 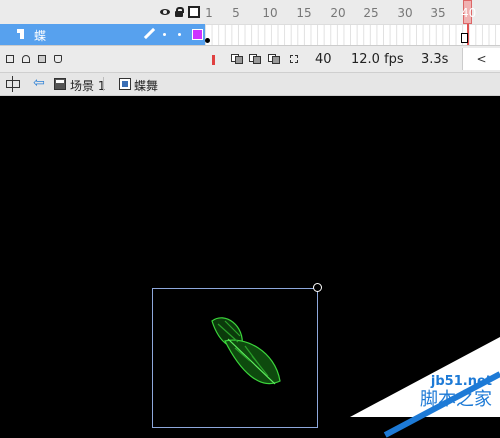 I want to click on layer-row: 蝶, so click(x=250, y=34).